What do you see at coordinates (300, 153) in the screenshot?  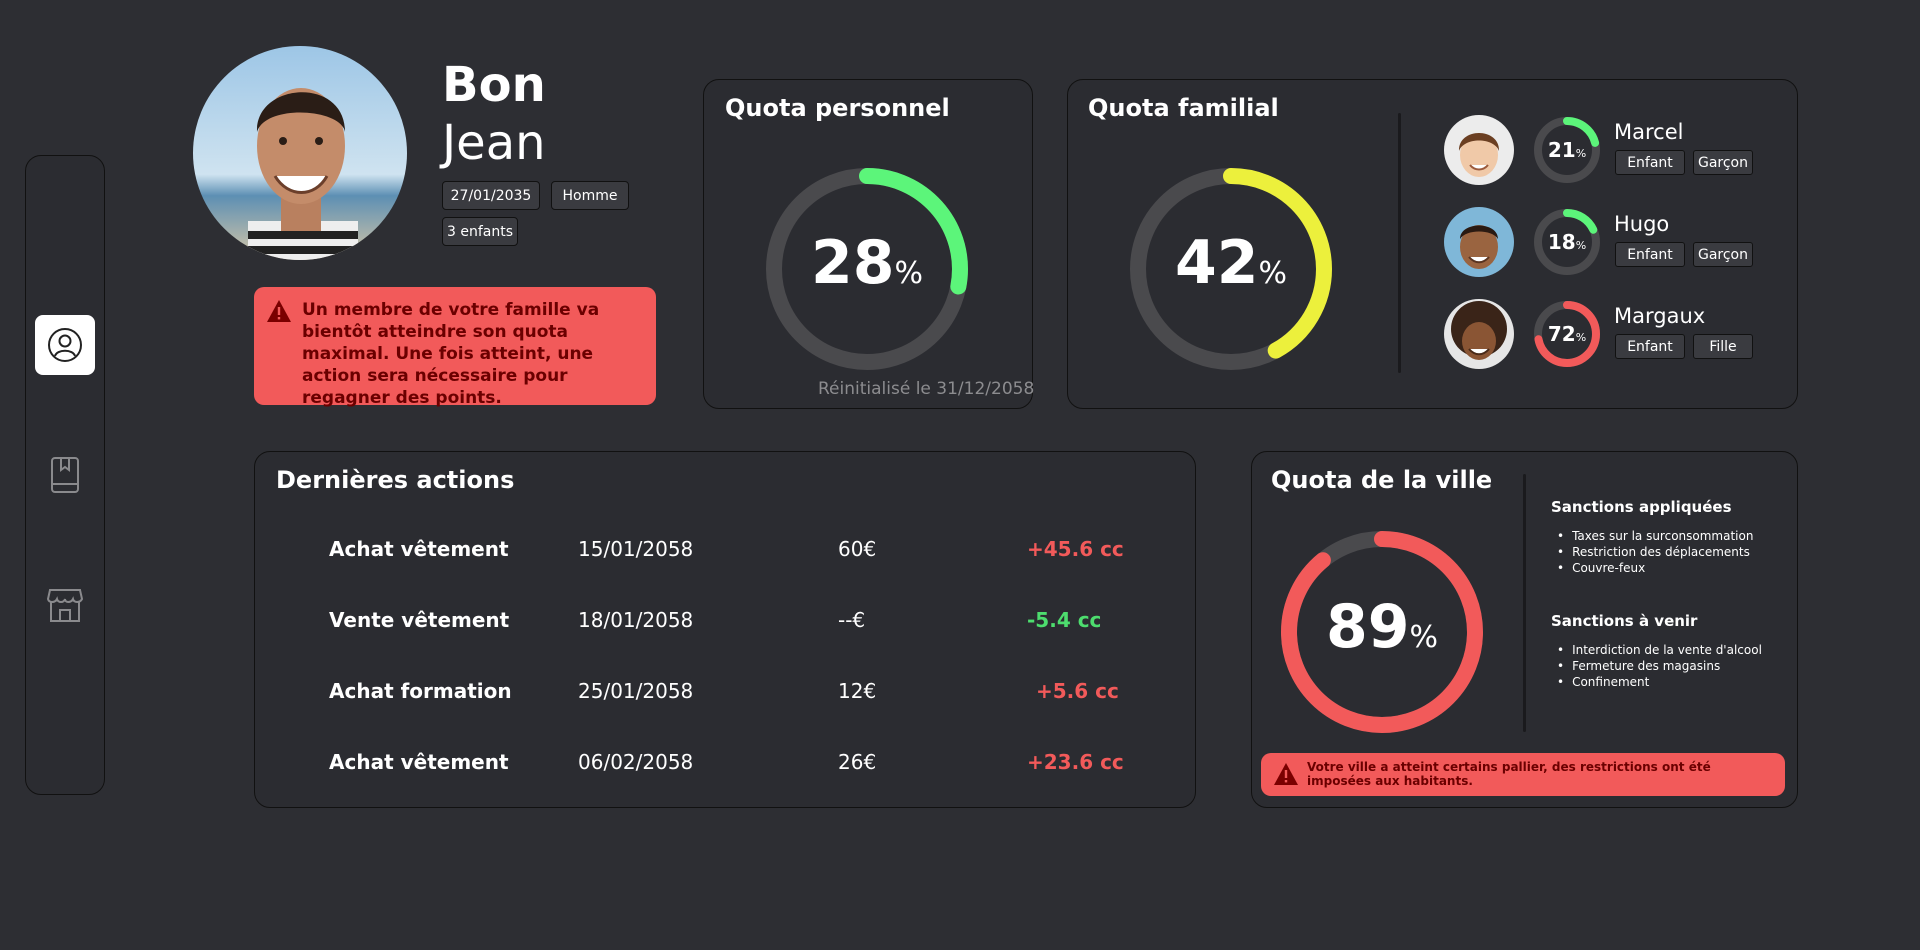 I see `profile-avatar` at bounding box center [300, 153].